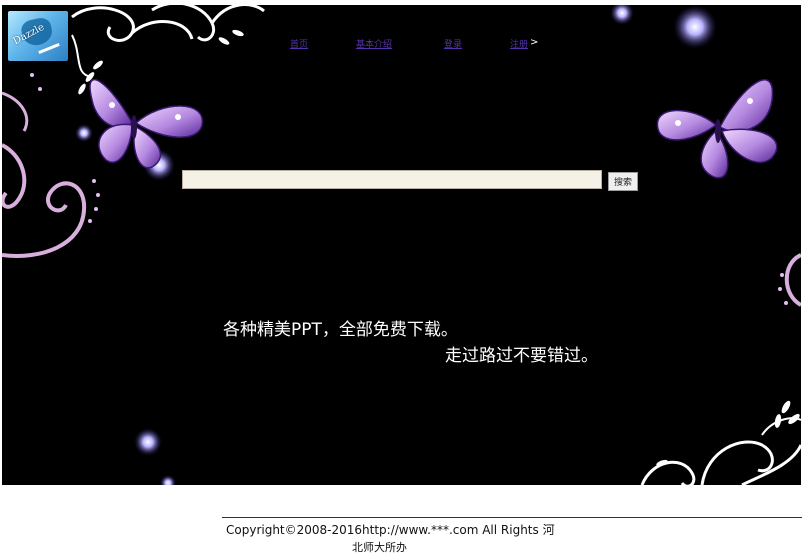 The image size is (803, 557). I want to click on search-input, so click(392, 179).